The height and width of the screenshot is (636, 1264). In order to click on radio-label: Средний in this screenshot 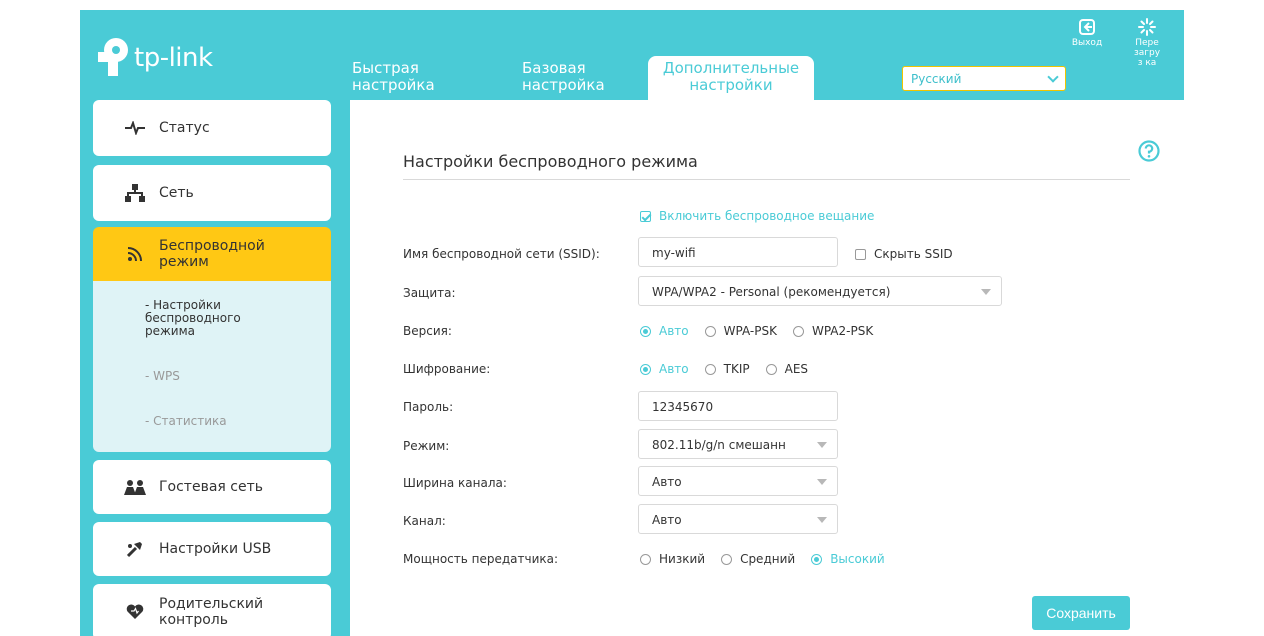, I will do `click(768, 559)`.